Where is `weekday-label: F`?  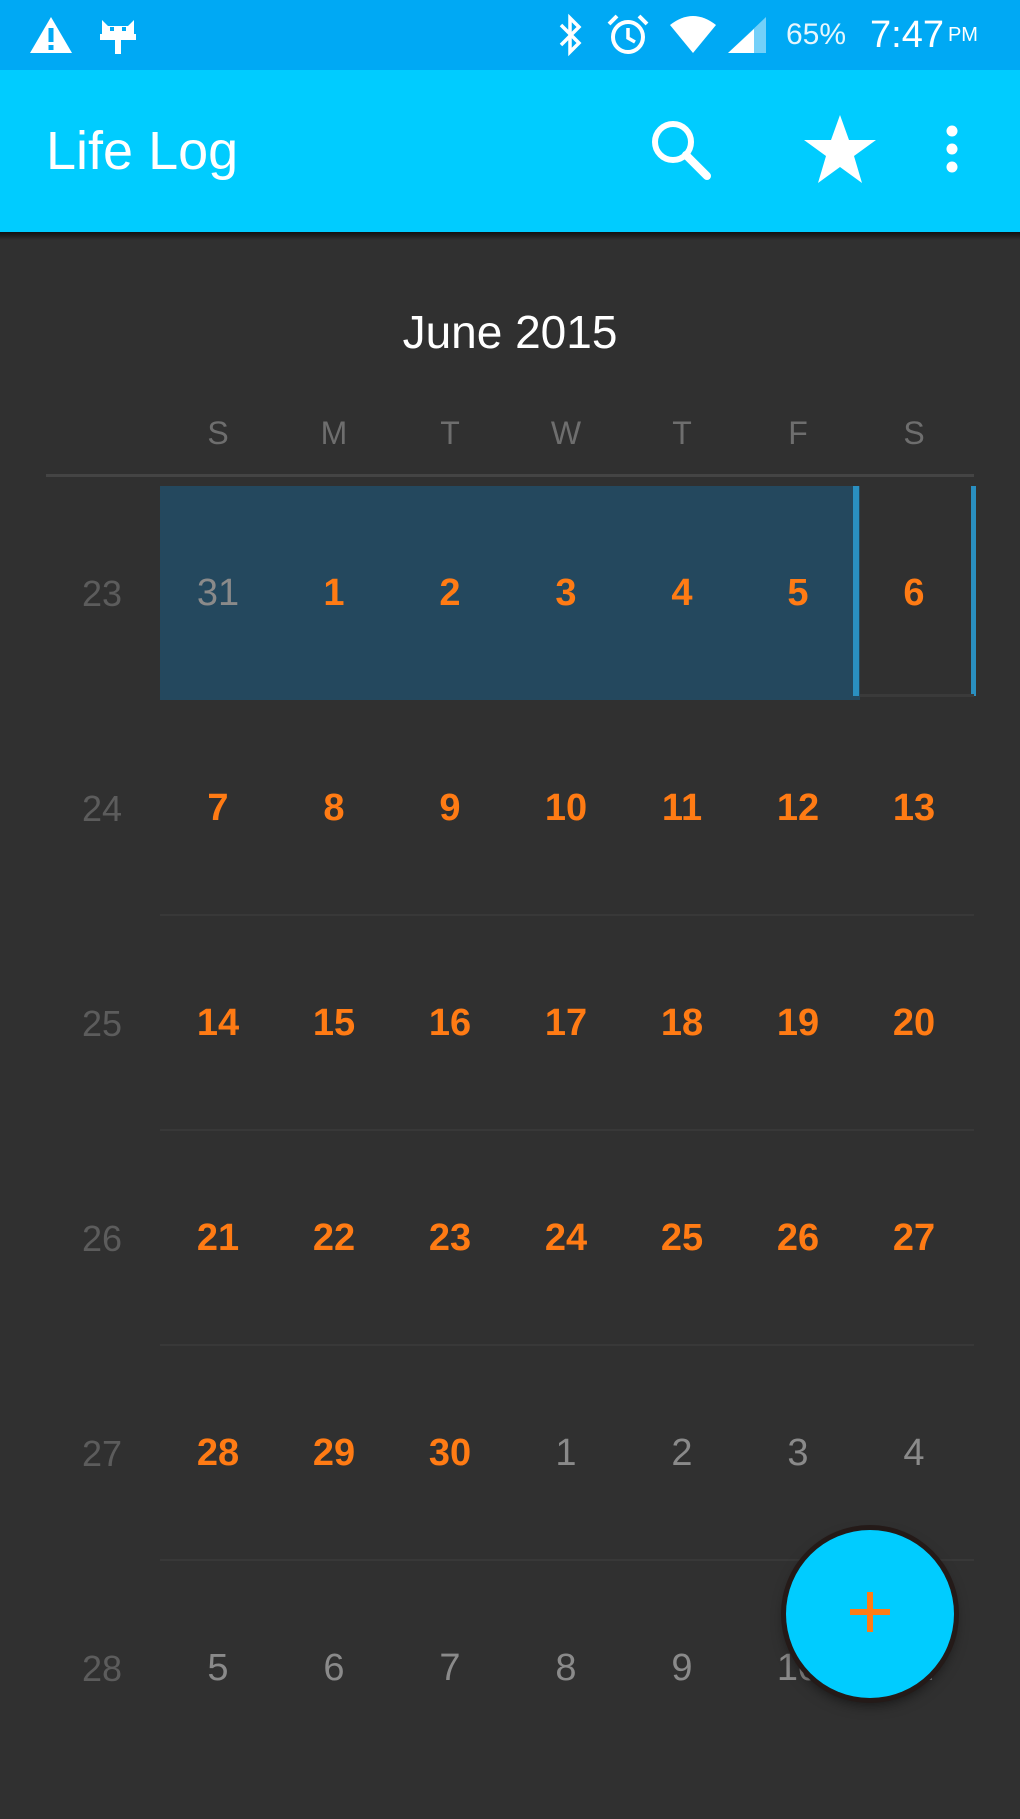 weekday-label: F is located at coordinates (798, 433).